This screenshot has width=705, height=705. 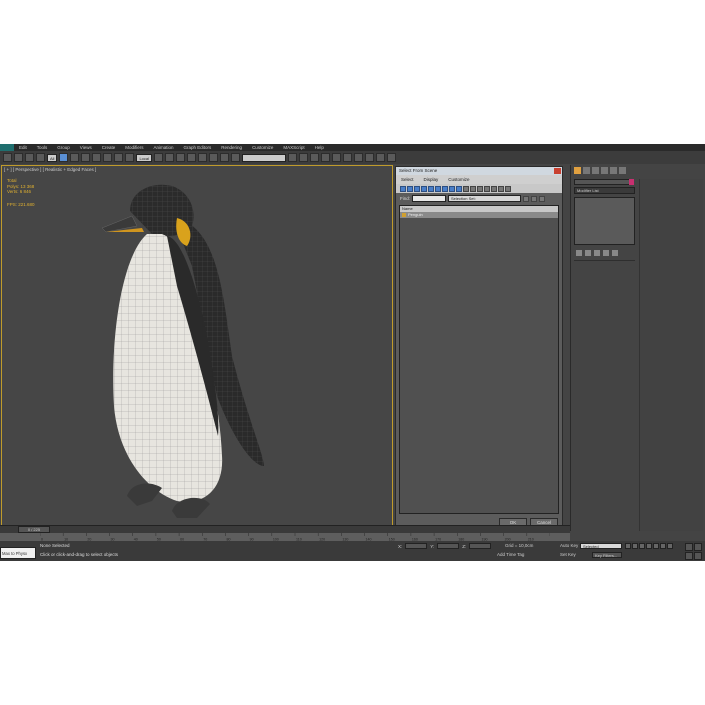 What do you see at coordinates (262, 147) in the screenshot?
I see `menu-customize: Customize` at bounding box center [262, 147].